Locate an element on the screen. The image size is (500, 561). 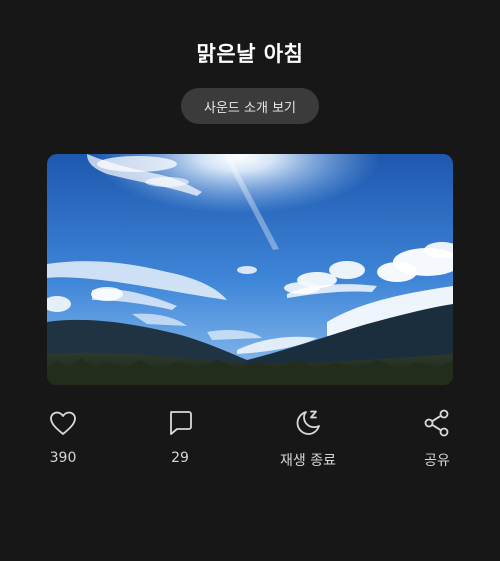
action-bar: 390 29 재생 종료 공유 is located at coordinates (250, 443).